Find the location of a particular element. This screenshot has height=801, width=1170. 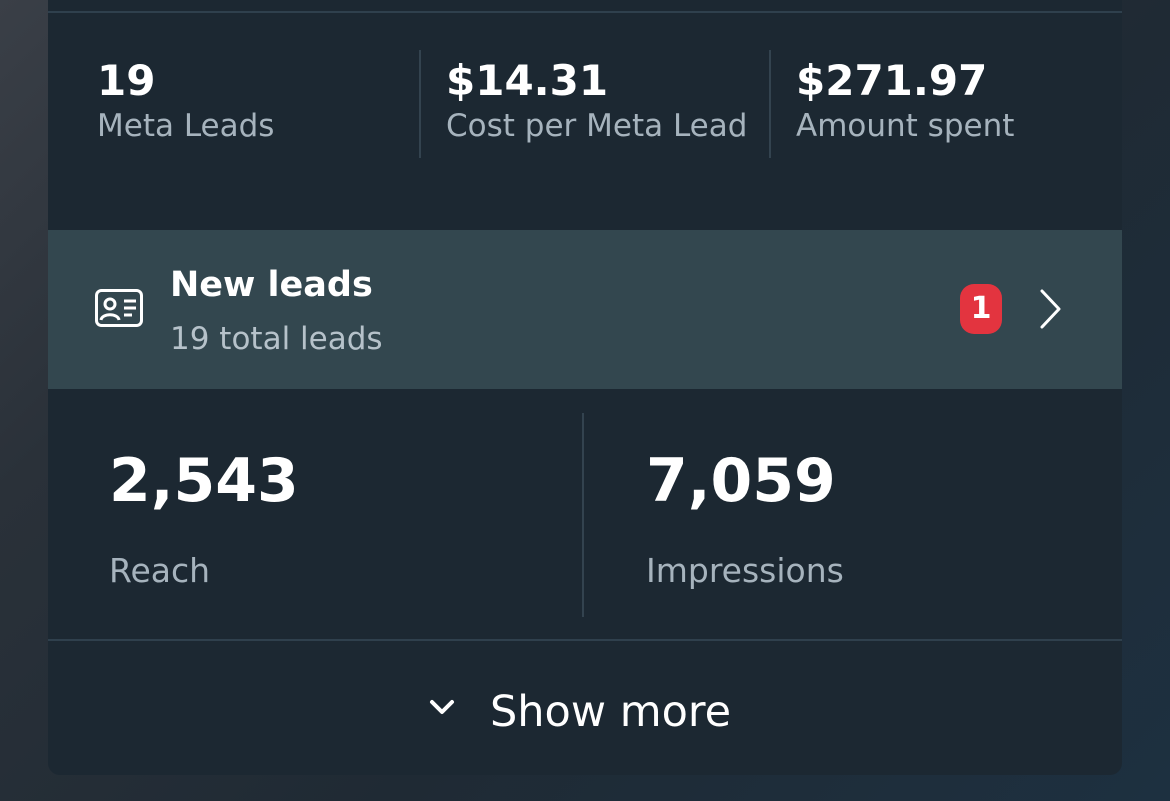

impressions-label: Impressions is located at coordinates (745, 570).